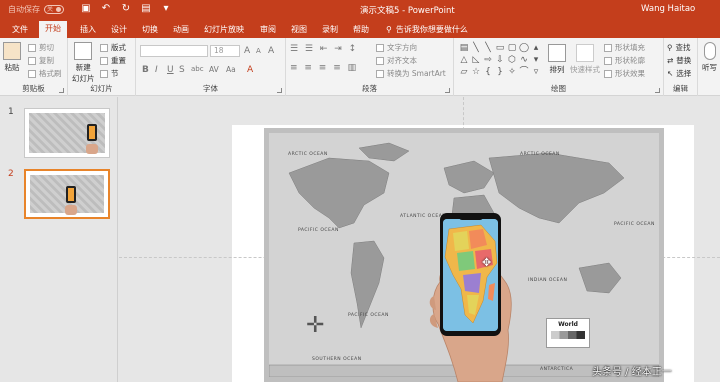 The height and width of the screenshot is (382, 720). What do you see at coordinates (32, 47) in the screenshot?
I see `scissors-icon` at bounding box center [32, 47].